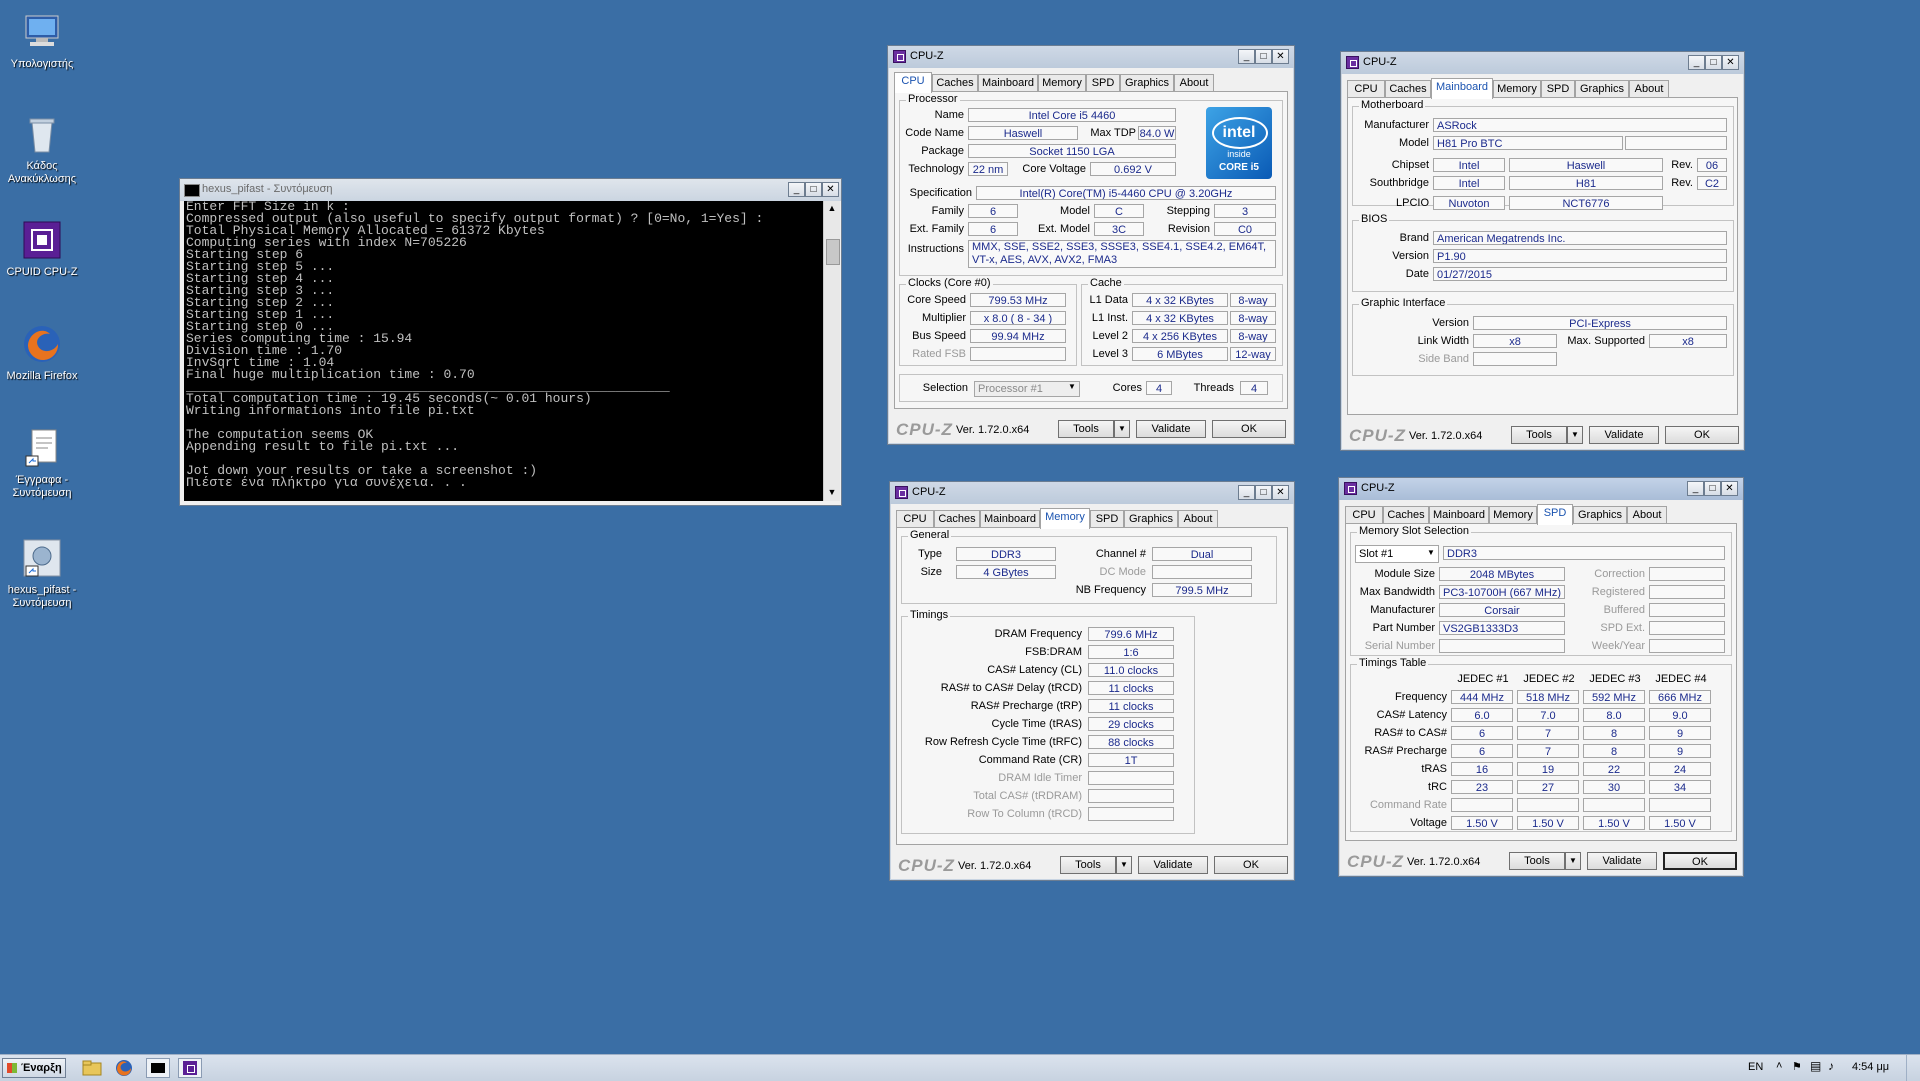  I want to click on desktop-icon-cpuz: CPUID CPU-Z, so click(42, 248).